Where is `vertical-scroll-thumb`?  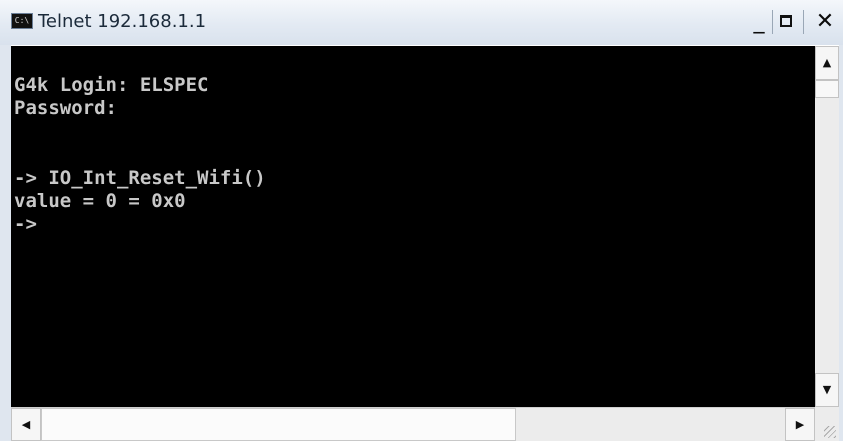
vertical-scroll-thumb is located at coordinates (827, 89).